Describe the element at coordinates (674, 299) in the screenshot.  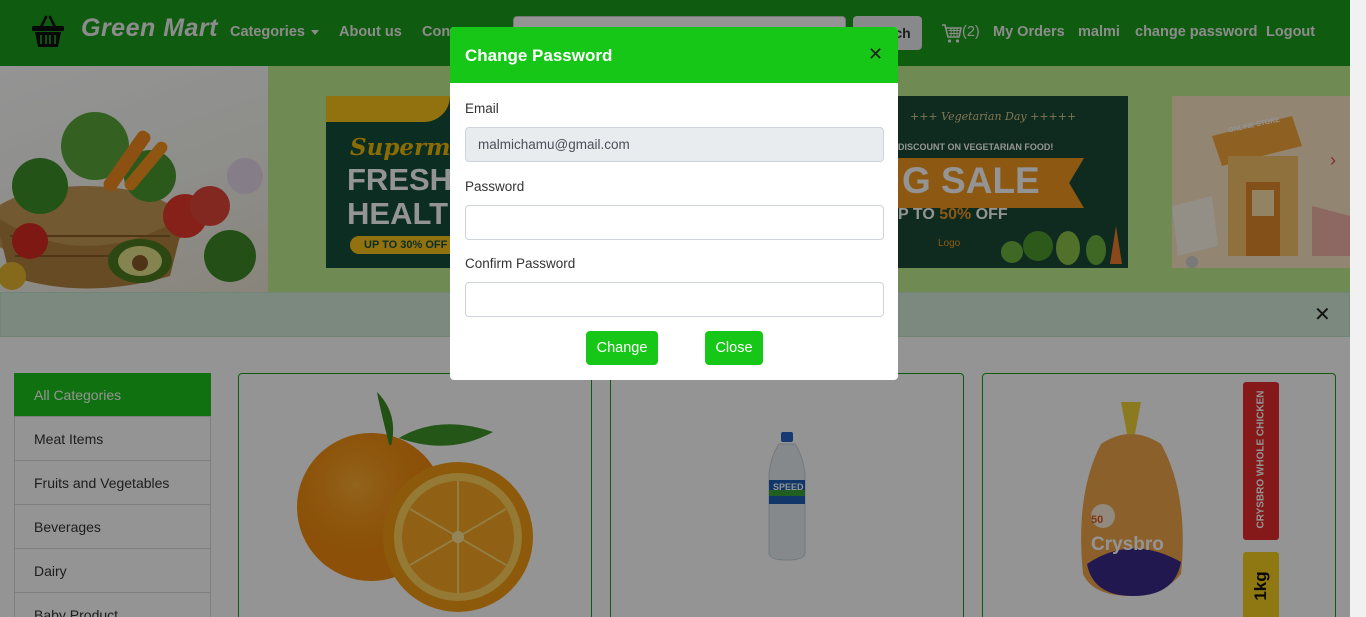
I see `confirm-password-field` at that location.